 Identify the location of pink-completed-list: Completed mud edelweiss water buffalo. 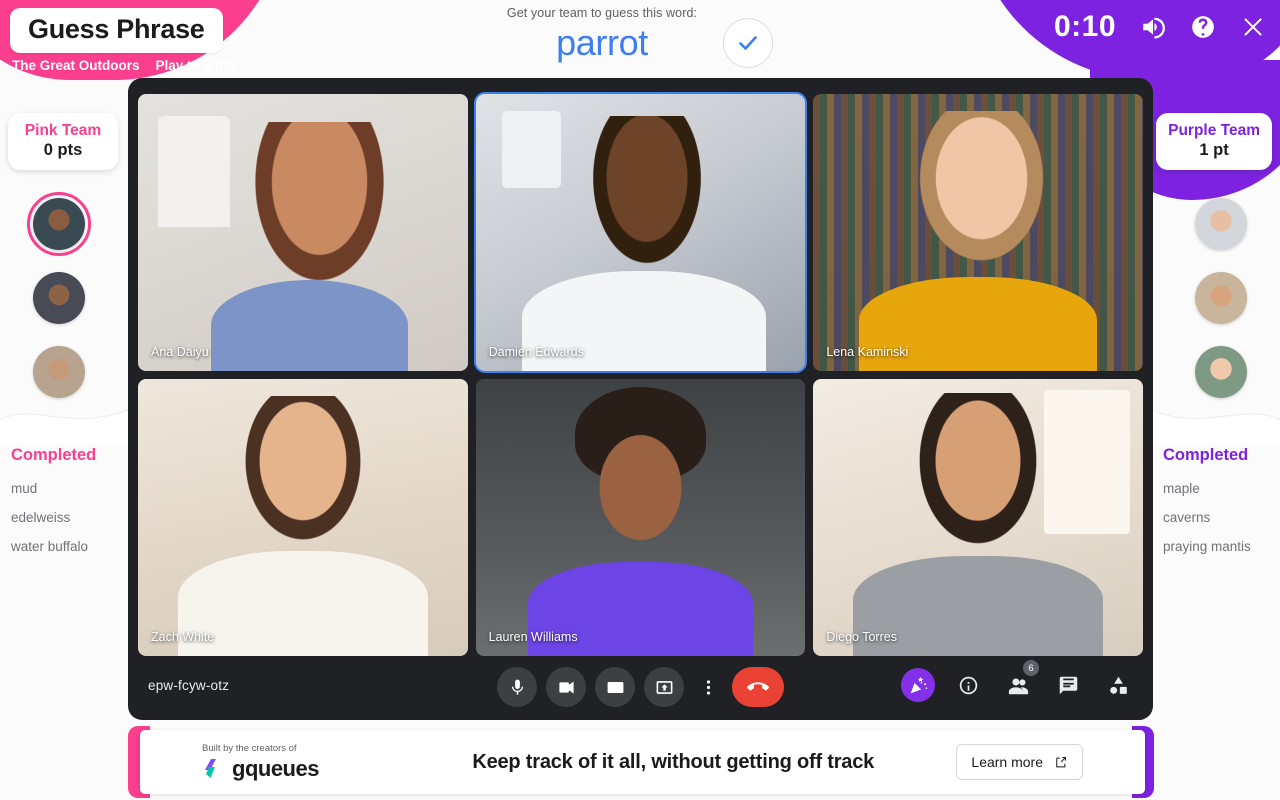
(64, 507).